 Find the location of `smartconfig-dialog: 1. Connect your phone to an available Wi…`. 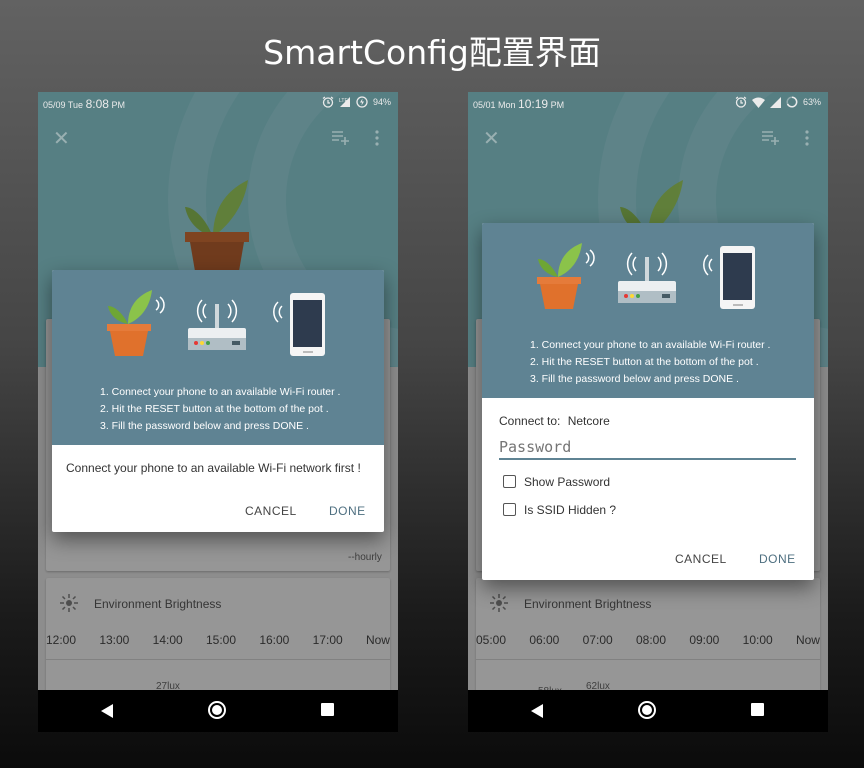

smartconfig-dialog: 1. Connect your phone to an available Wi… is located at coordinates (218, 401).